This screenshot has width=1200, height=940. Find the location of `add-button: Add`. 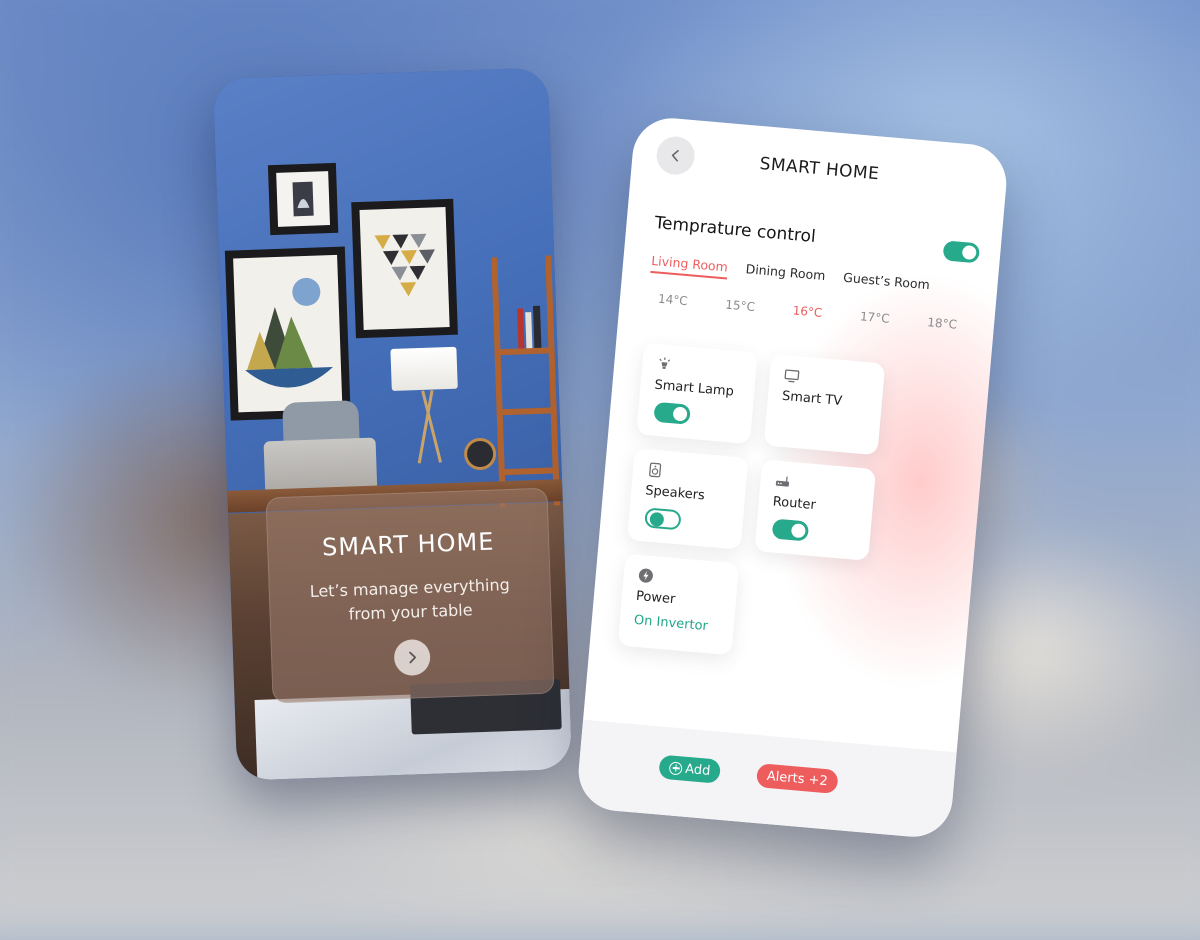

add-button: Add is located at coordinates (689, 769).